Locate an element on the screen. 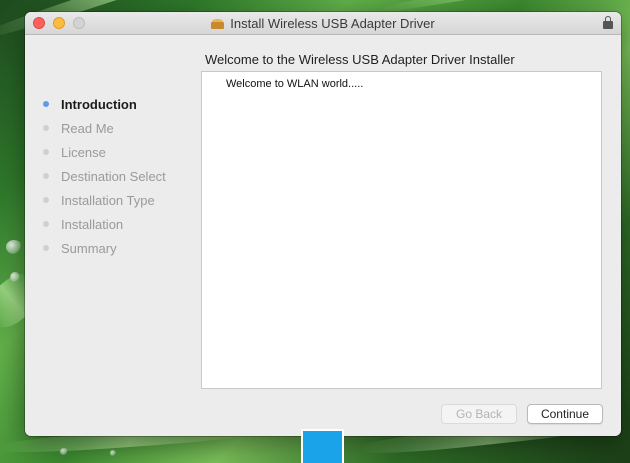 Image resolution: width=630 pixels, height=463 pixels. step-summary: Summary is located at coordinates (104, 248).